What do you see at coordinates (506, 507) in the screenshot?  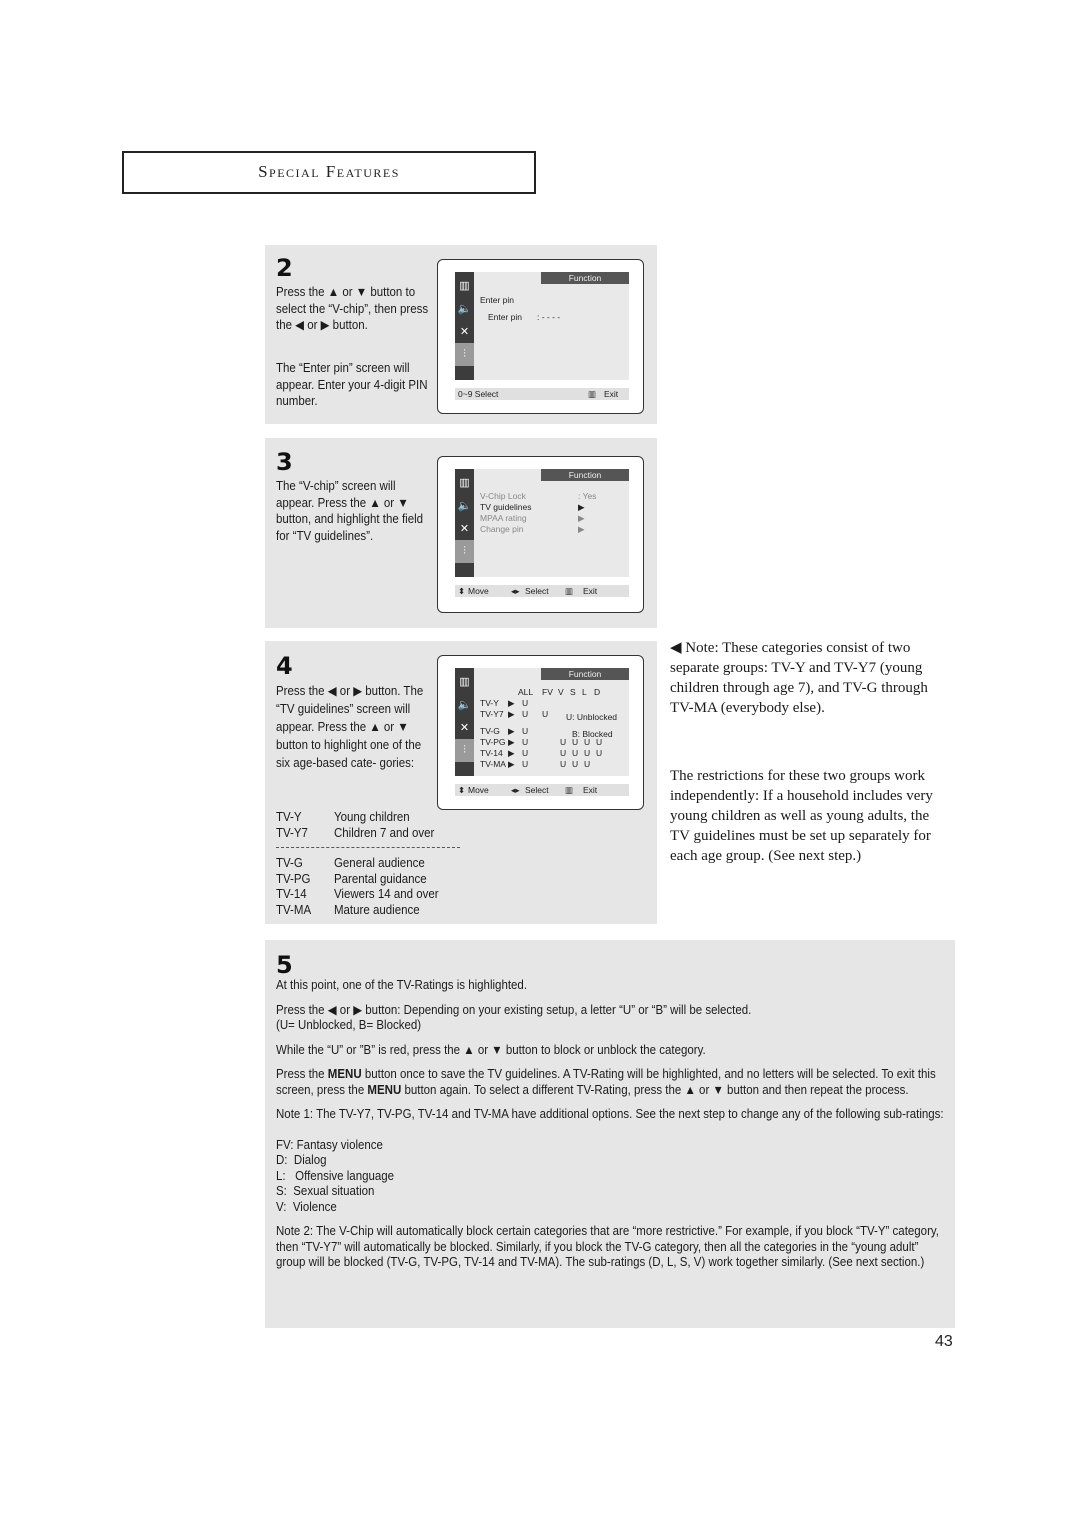 I see `menu-item-tv-guidelines: TV guidelines` at bounding box center [506, 507].